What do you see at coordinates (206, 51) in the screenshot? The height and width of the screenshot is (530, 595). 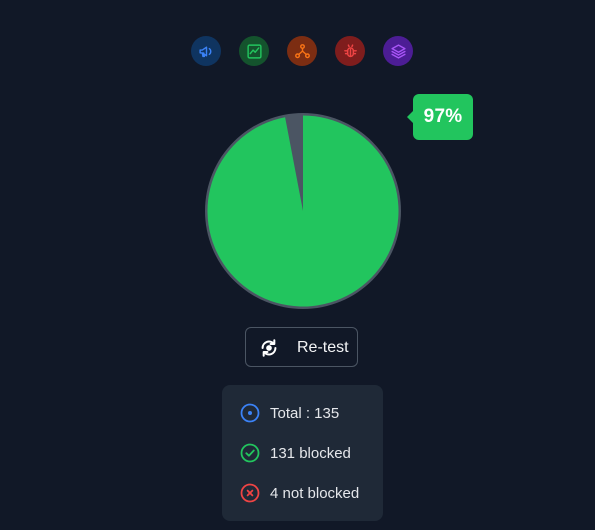 I see `megaphone-icon` at bounding box center [206, 51].